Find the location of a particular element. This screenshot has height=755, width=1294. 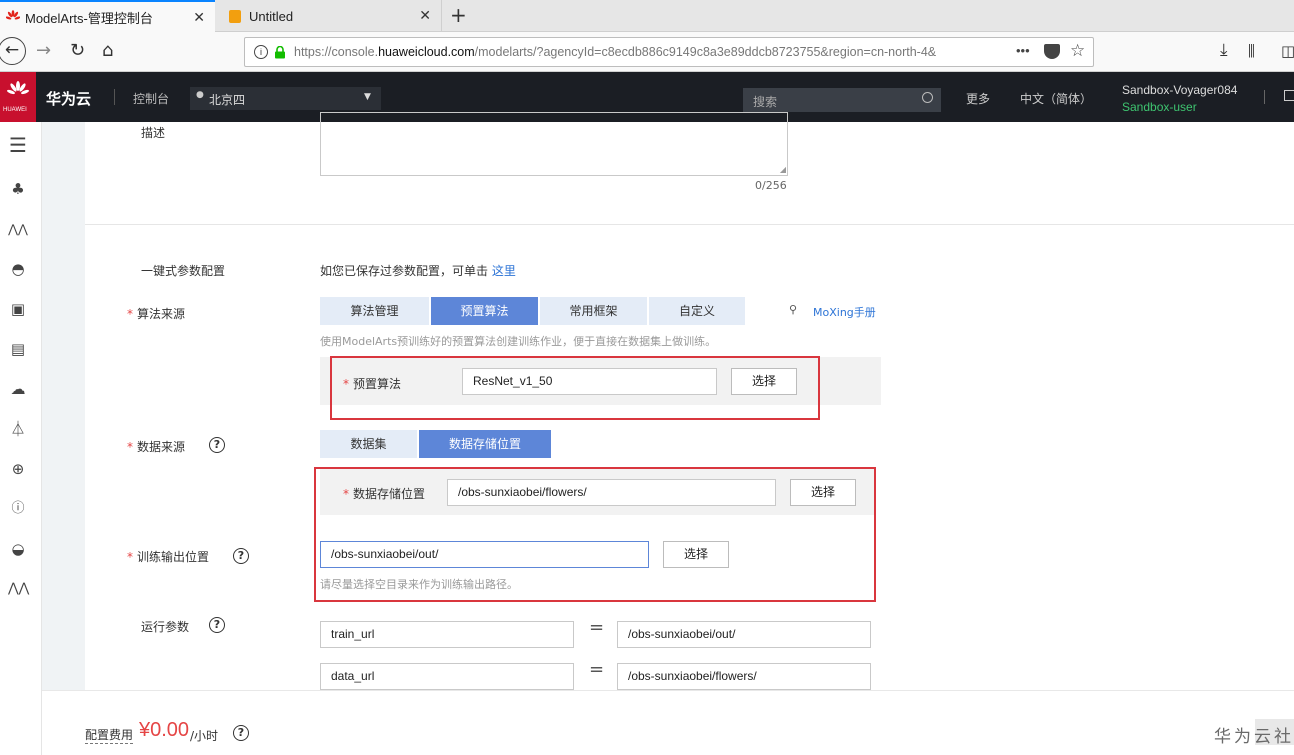

database-icon: ◒ is located at coordinates (18, 549).